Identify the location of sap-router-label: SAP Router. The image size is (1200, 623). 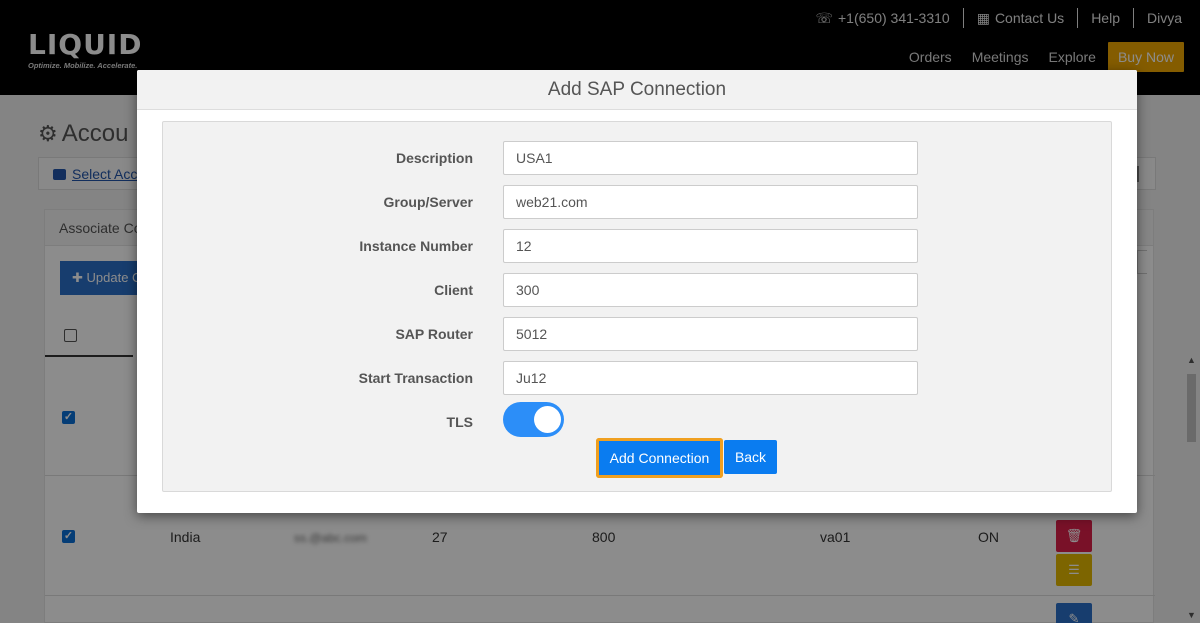
(434, 334).